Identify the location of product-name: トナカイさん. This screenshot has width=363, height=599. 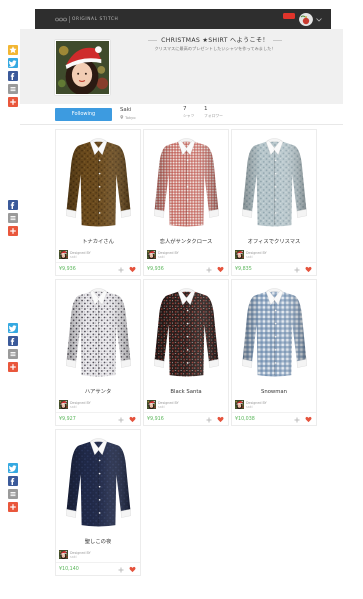
(98, 242).